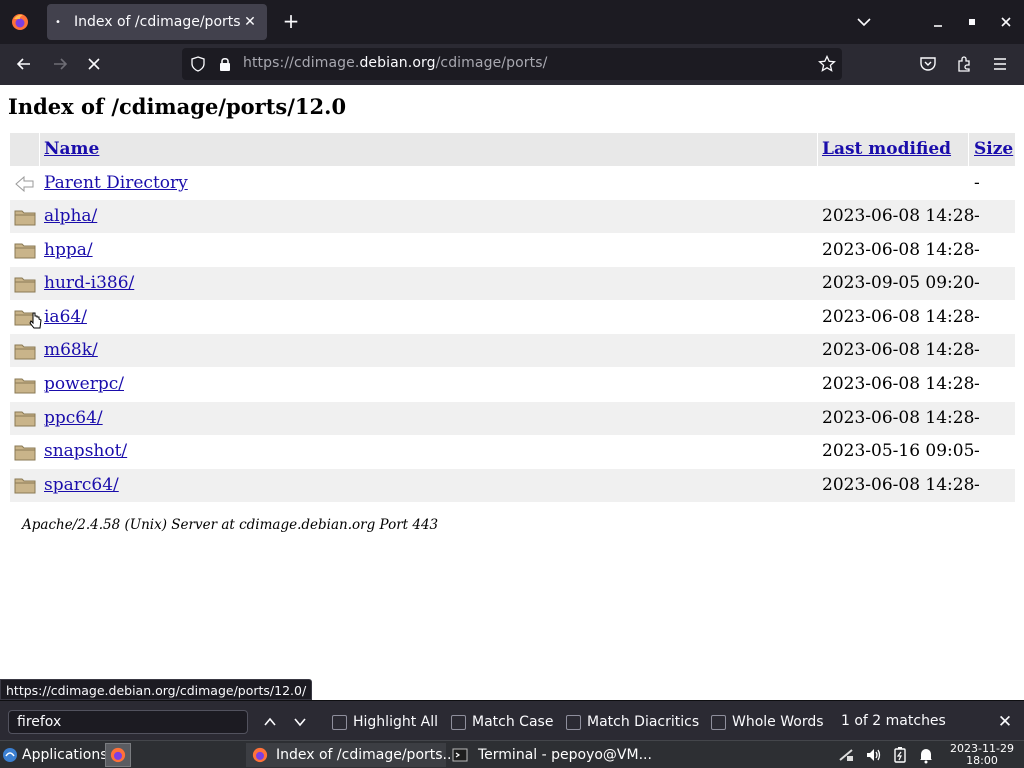  I want to click on tab-loading-icon: •, so click(58, 22).